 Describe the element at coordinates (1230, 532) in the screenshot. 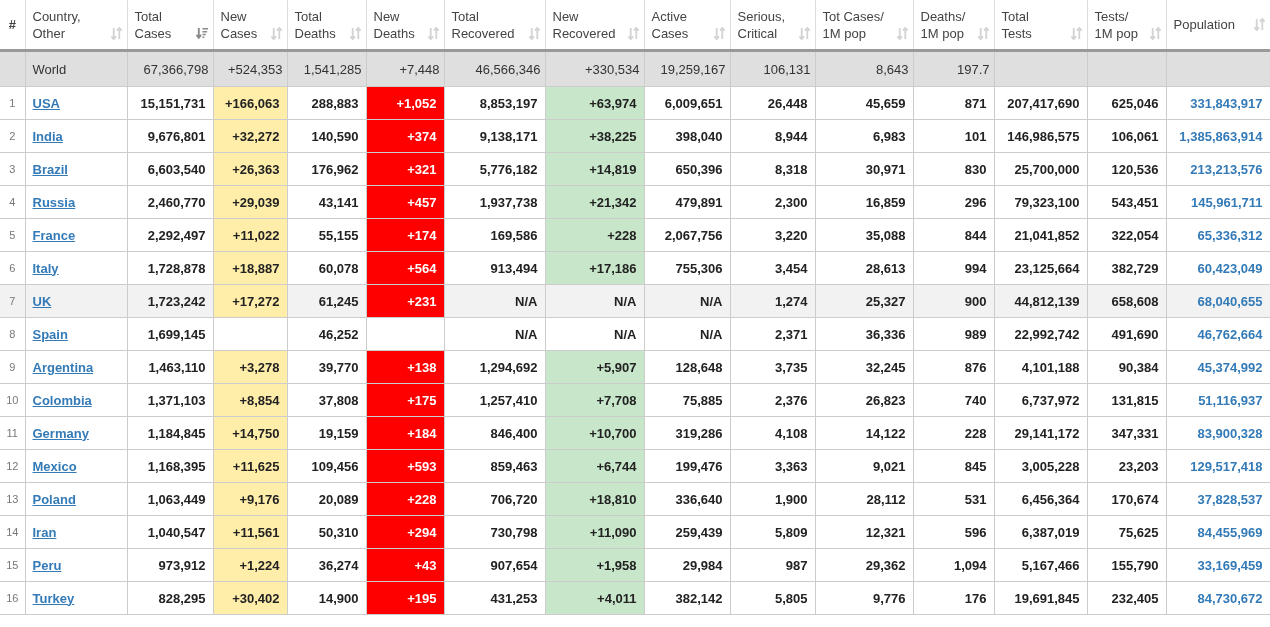

I see `population-link: 84,455,969` at that location.